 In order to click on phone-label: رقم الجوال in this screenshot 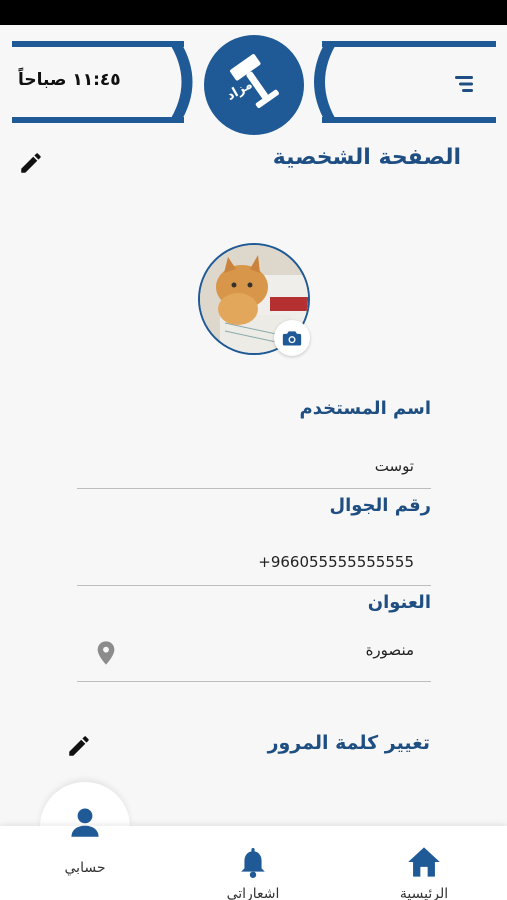, I will do `click(380, 505)`.